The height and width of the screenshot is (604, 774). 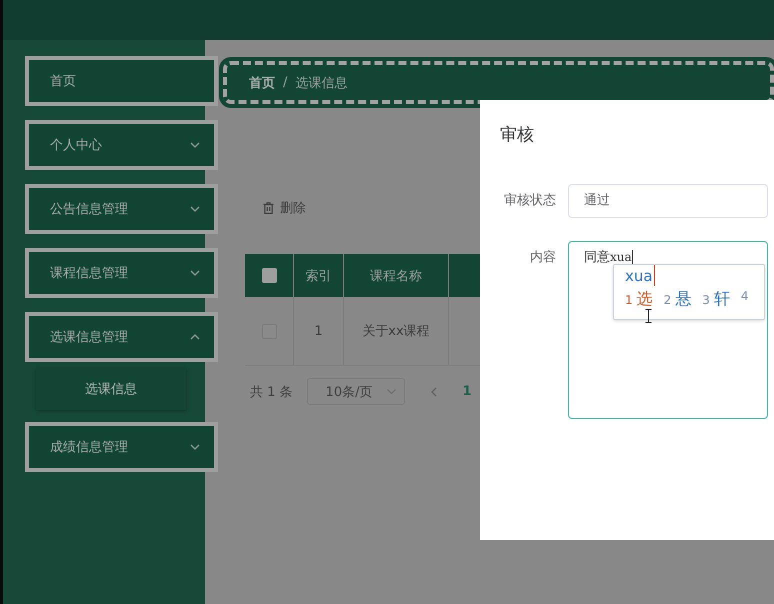 What do you see at coordinates (678, 299) in the screenshot?
I see `ime-candidate: 2 悬` at bounding box center [678, 299].